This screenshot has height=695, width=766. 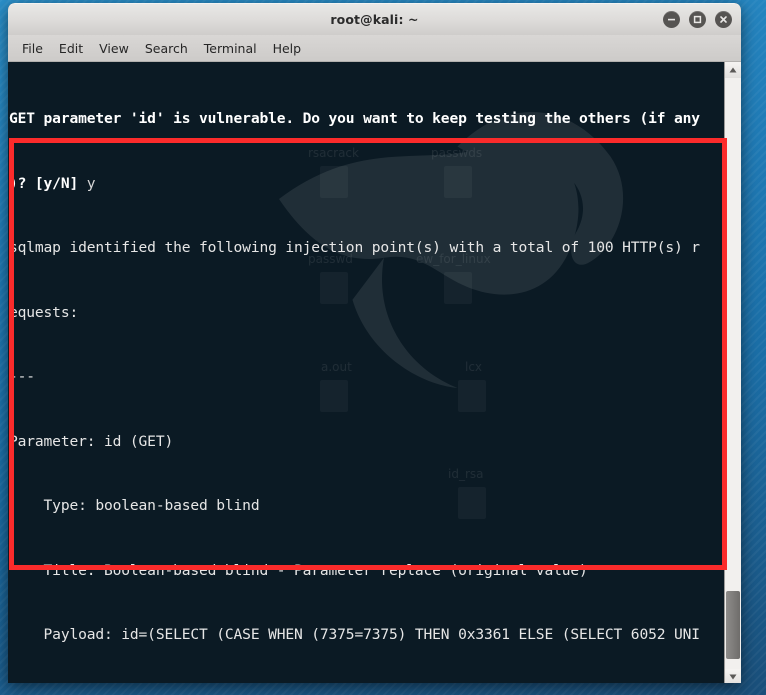 What do you see at coordinates (287, 48) in the screenshot?
I see `menu-help: Help` at bounding box center [287, 48].